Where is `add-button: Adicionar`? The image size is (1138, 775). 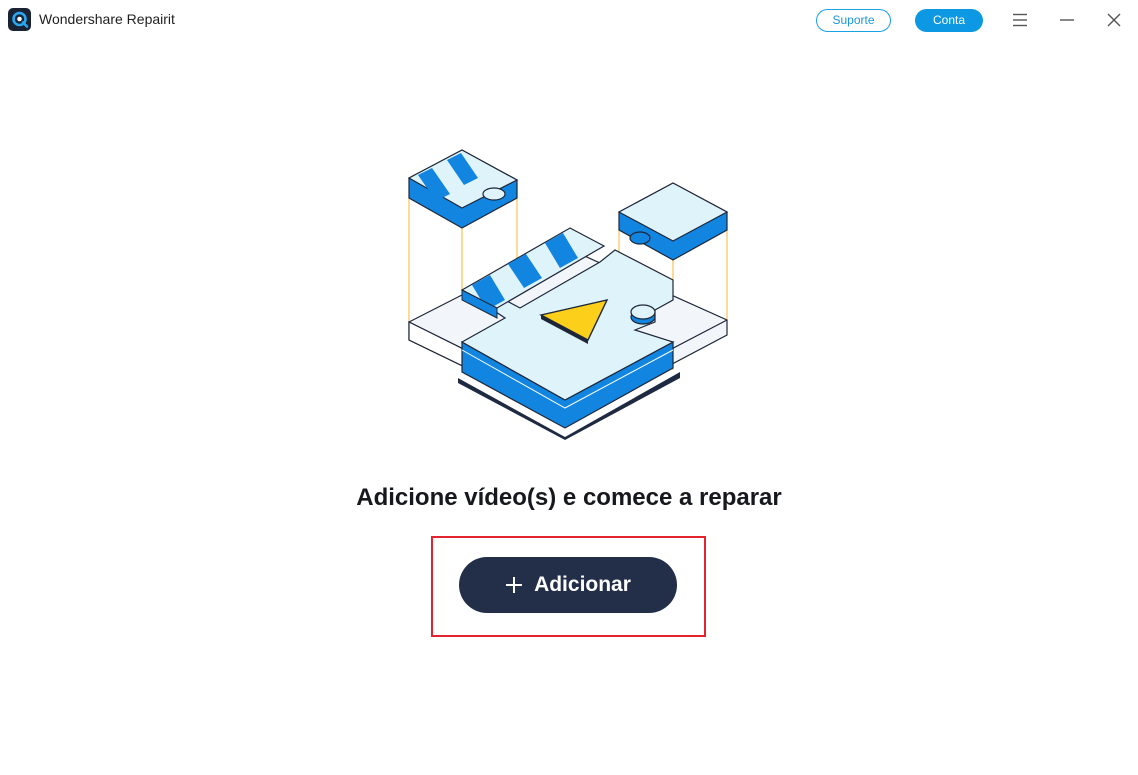
add-button: Adicionar is located at coordinates (568, 585).